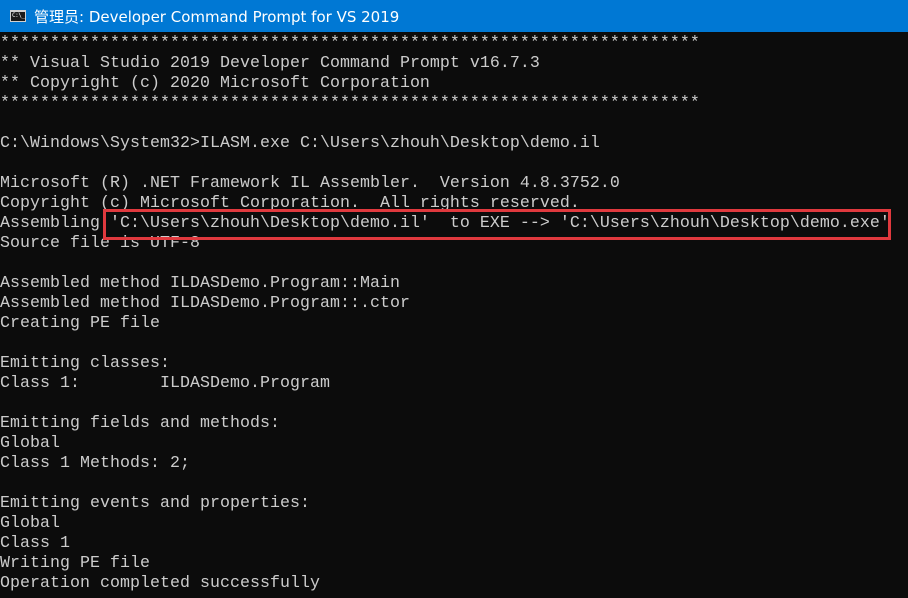 This screenshot has height=598, width=908. I want to click on console-line: Class 1 Methods: 2;, so click(95, 462).